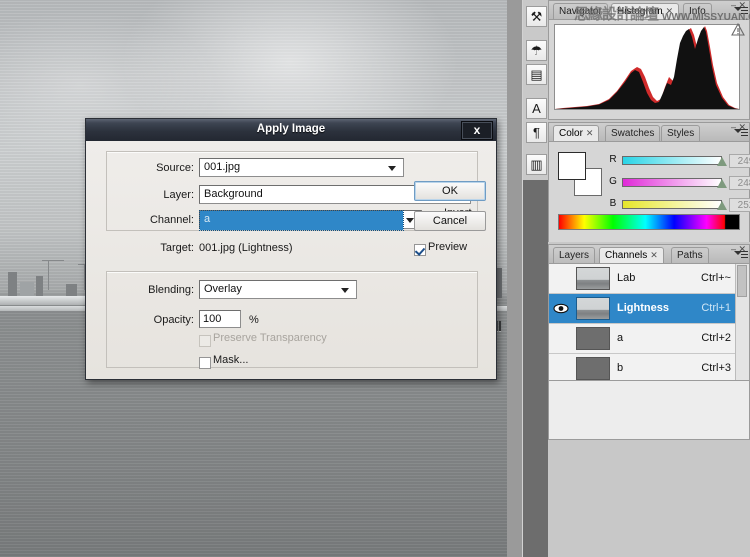 The height and width of the screenshot is (557, 750). I want to click on preserve-transparency-checkbox, so click(205, 341).